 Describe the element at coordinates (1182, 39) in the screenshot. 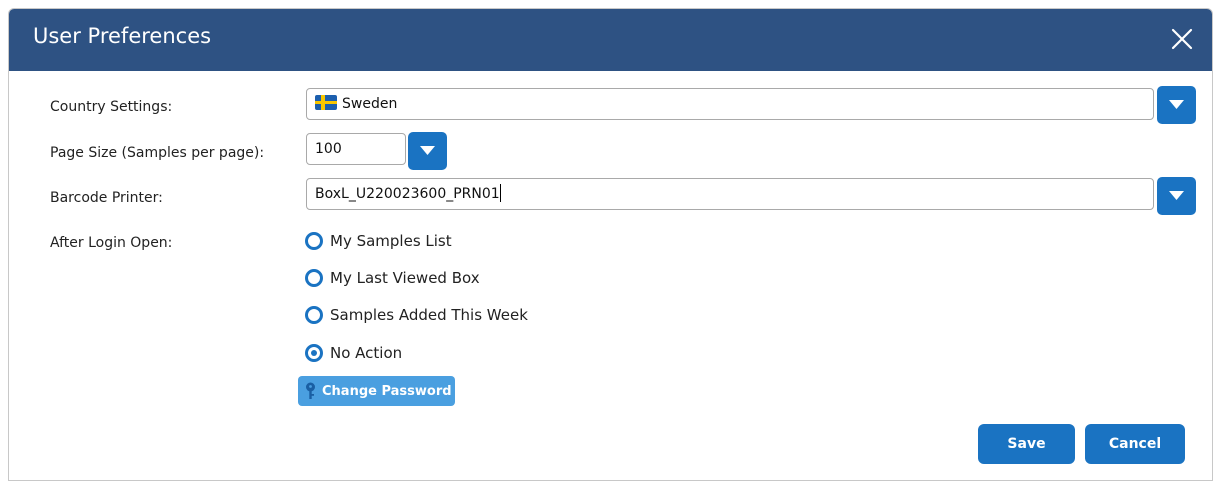

I see `close-icon` at that location.